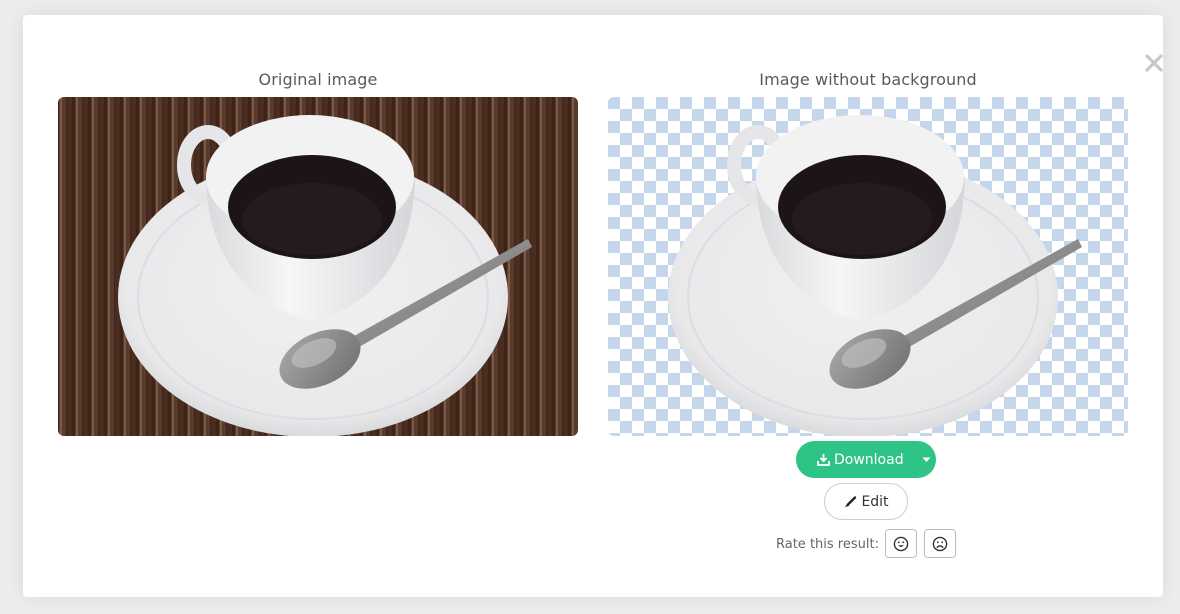 This screenshot has height=614, width=1180. I want to click on close-icon, so click(1154, 63).